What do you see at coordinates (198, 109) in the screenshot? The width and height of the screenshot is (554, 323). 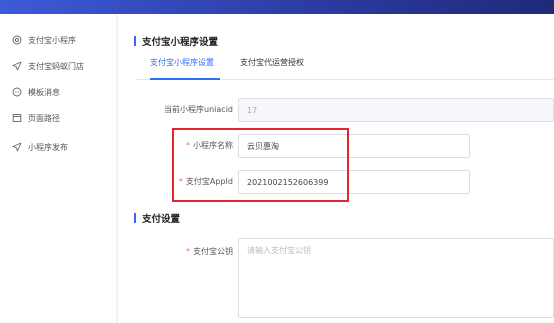 I see `uniacid-label: 当前小程序uniacid` at bounding box center [198, 109].